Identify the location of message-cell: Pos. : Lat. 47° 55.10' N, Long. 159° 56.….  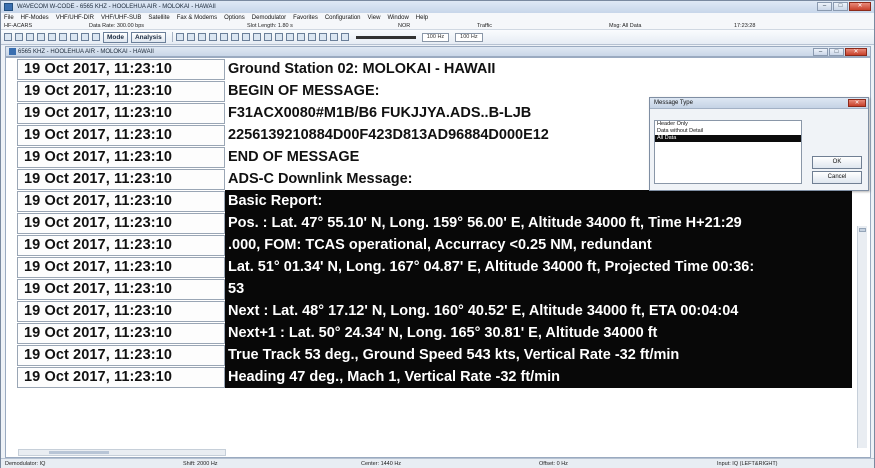
(538, 223).